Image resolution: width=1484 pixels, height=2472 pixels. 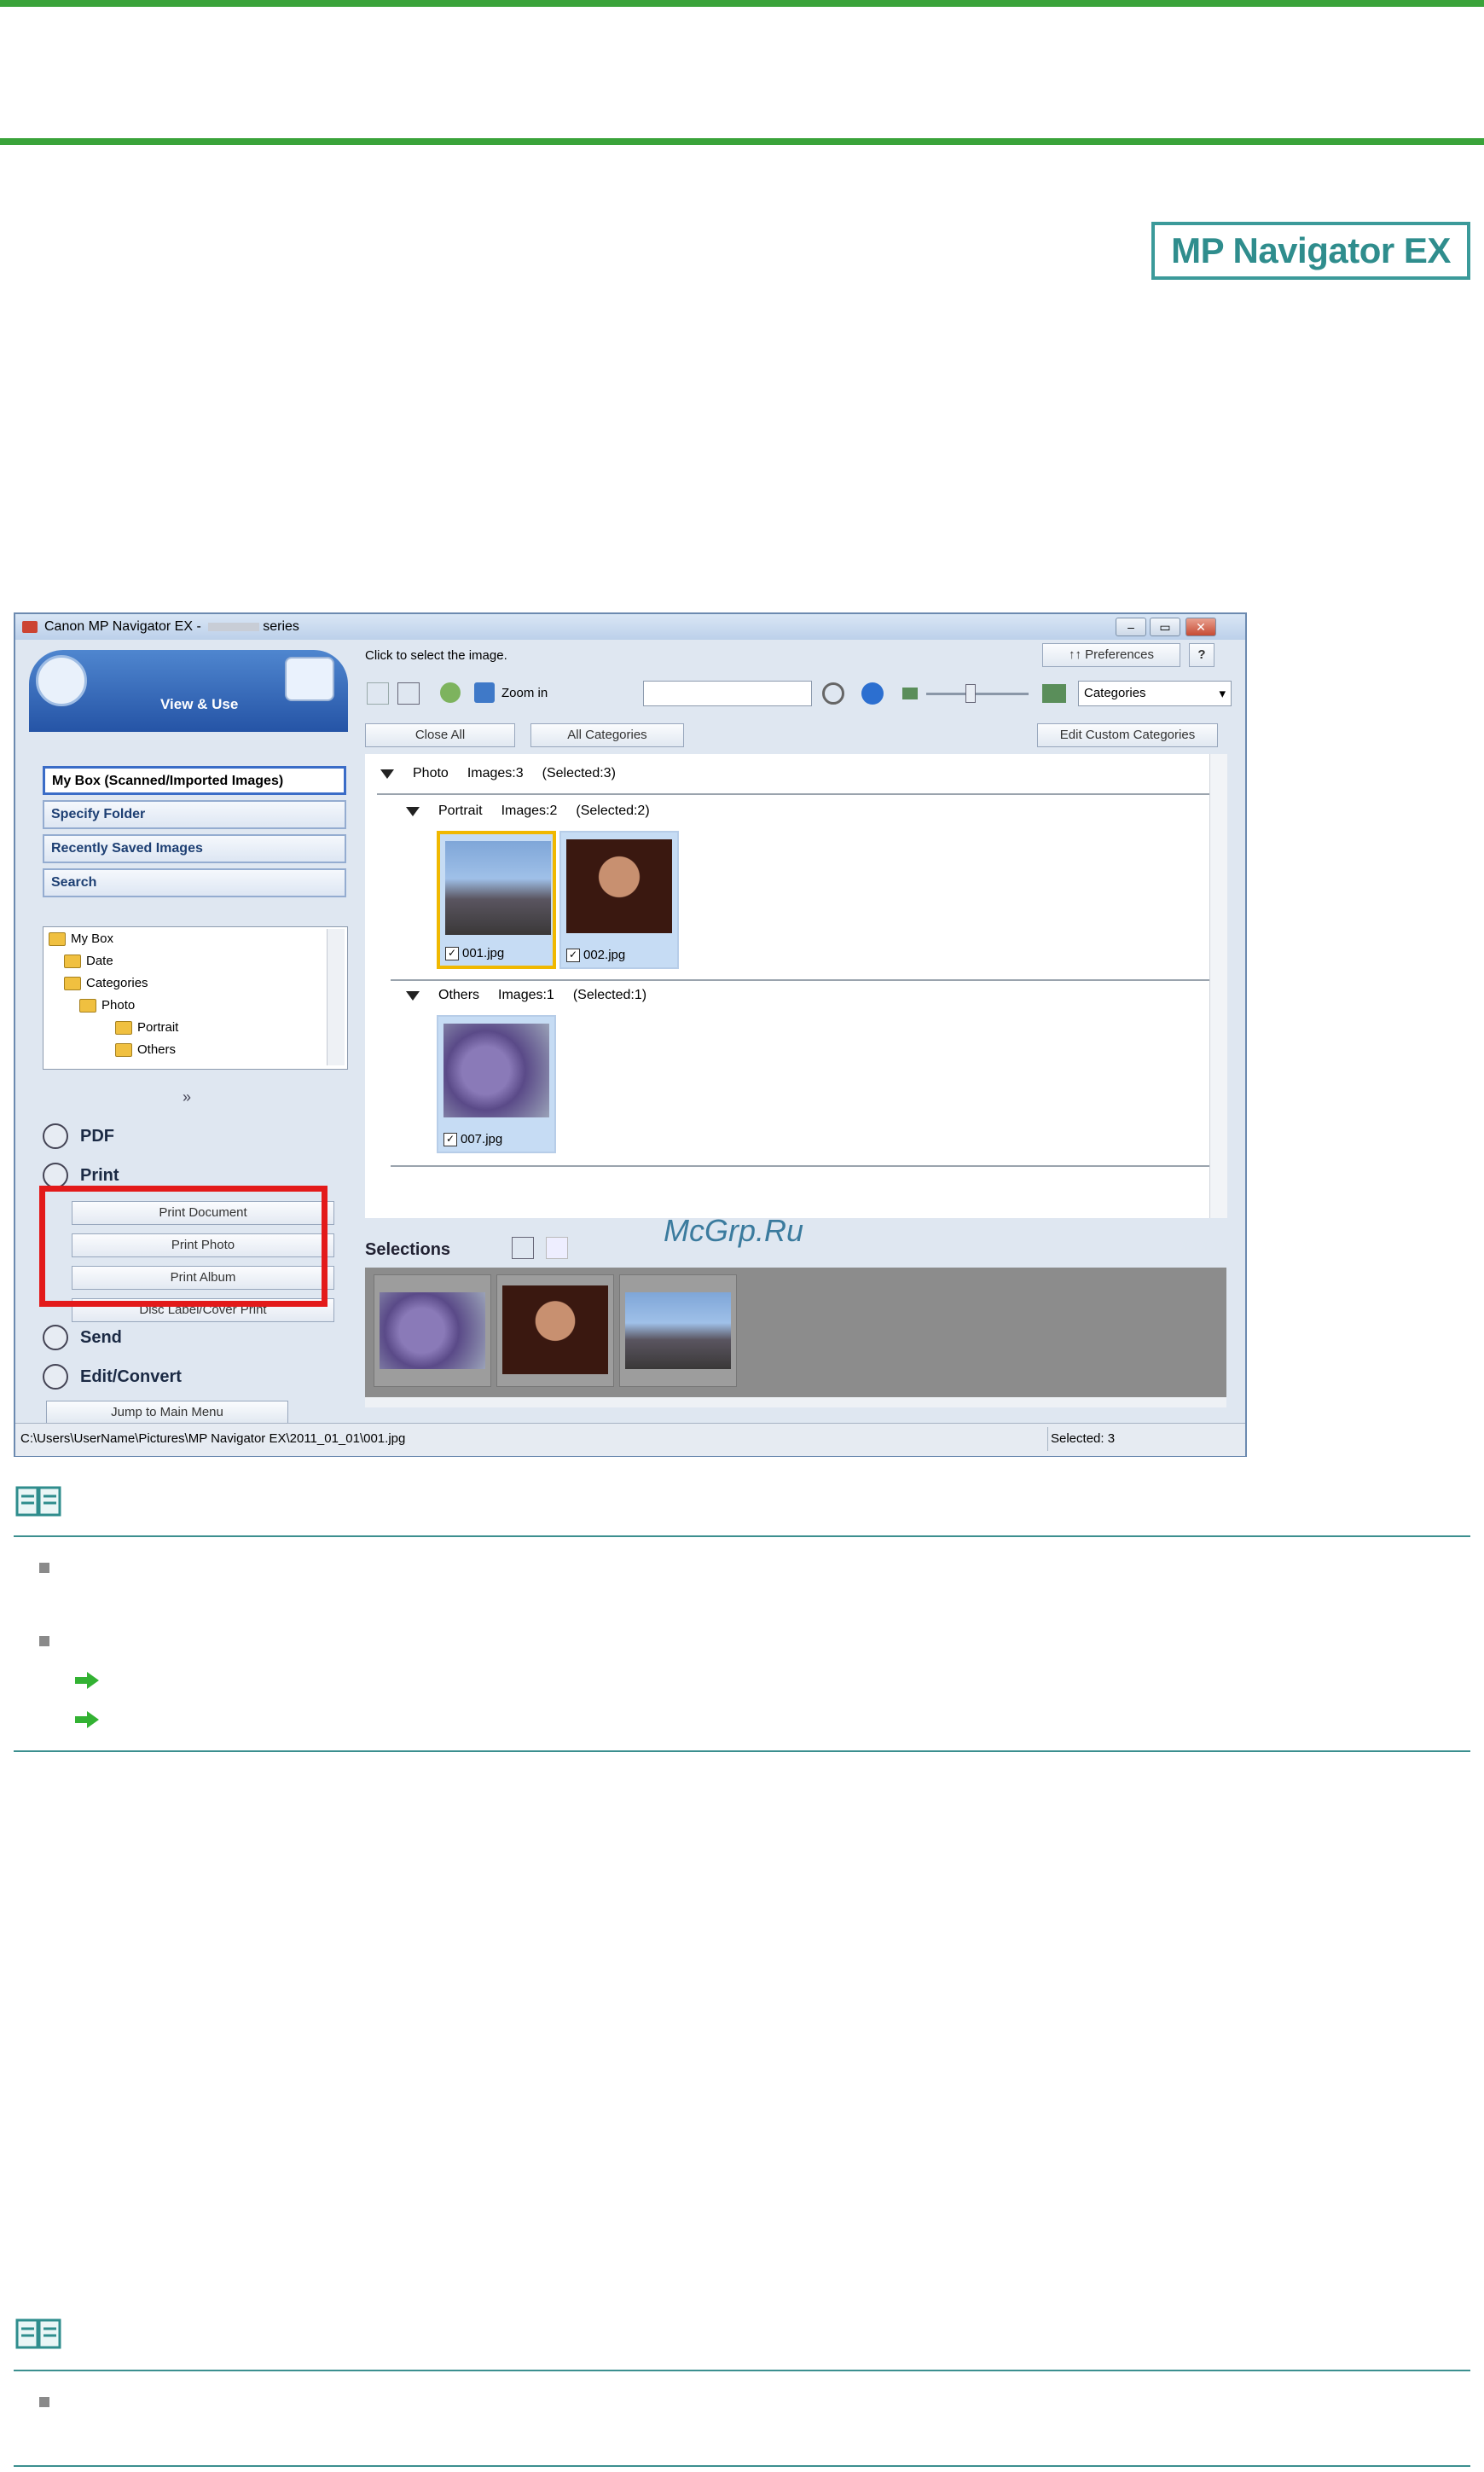 I want to click on send-icon, so click(x=55, y=1337).